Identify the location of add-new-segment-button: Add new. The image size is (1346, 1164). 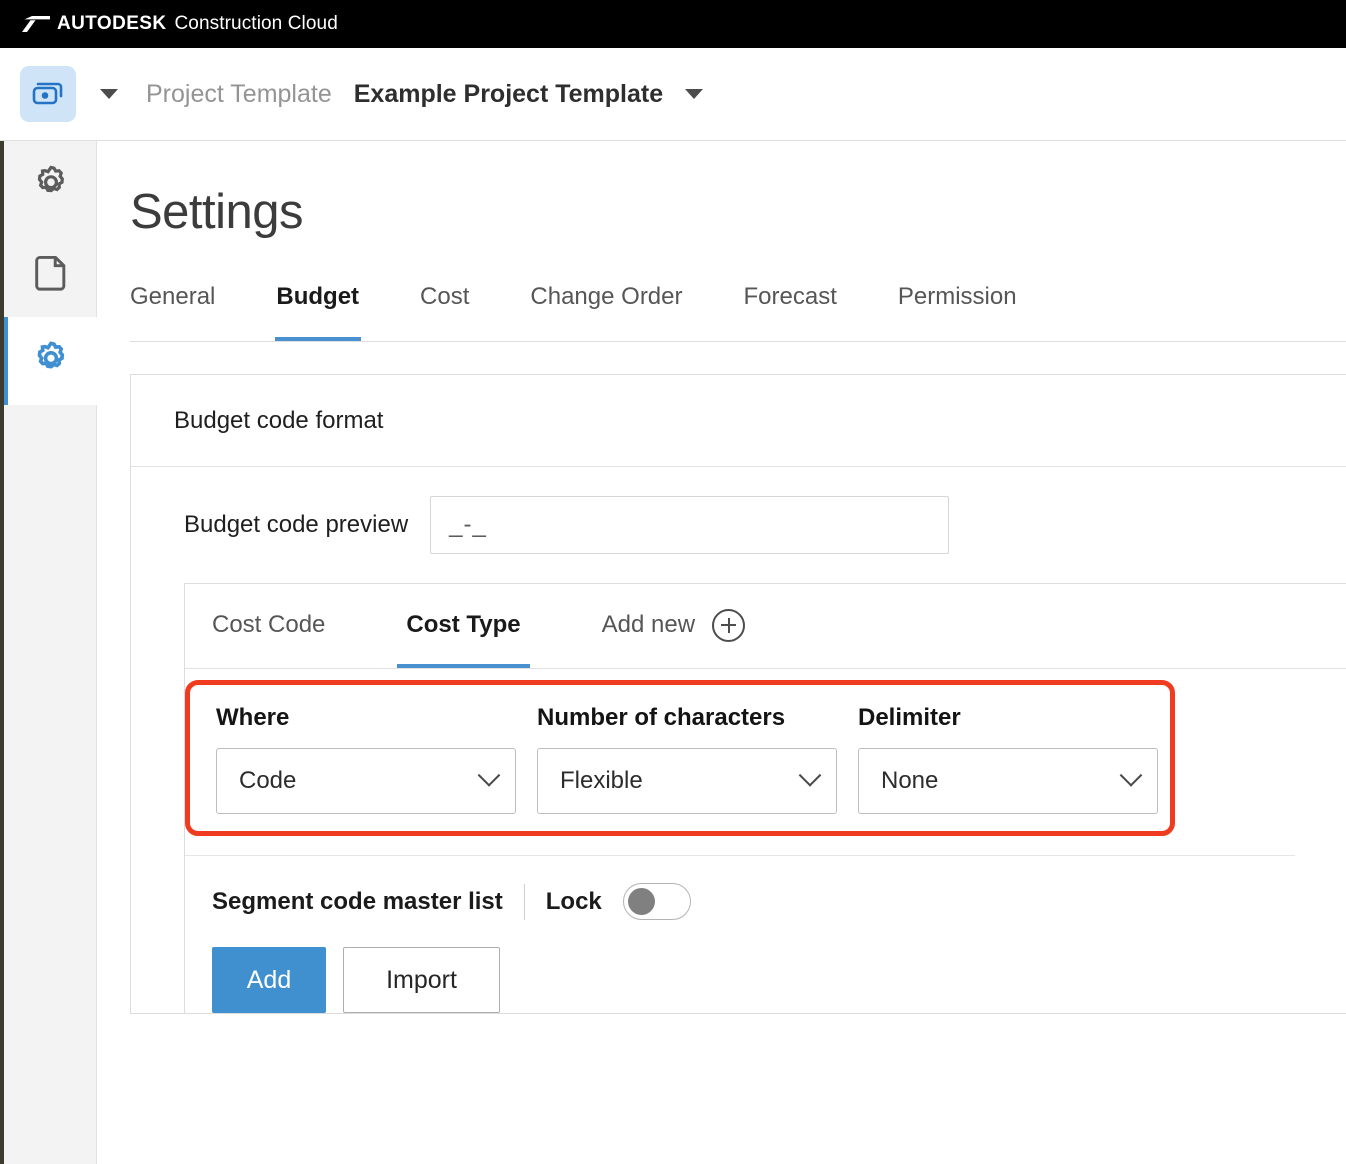
(673, 626).